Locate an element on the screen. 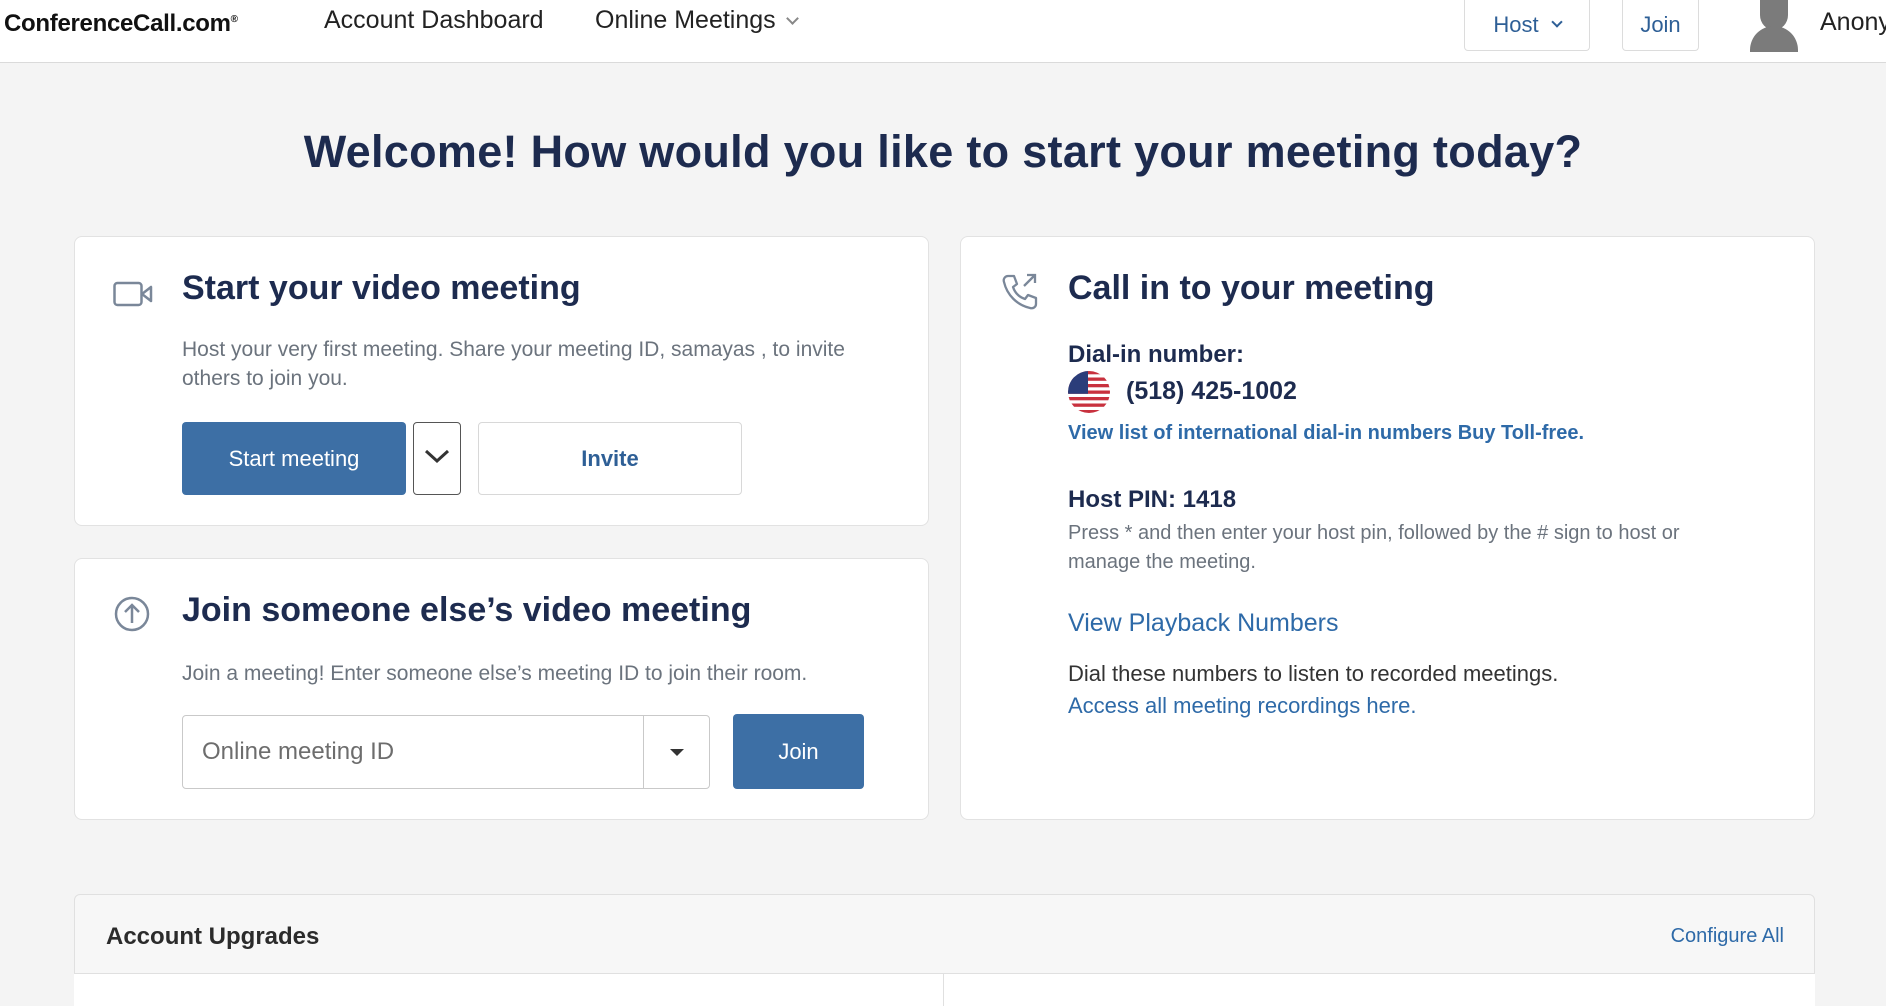 This screenshot has height=1006, width=1886. meeting-id-placeholder: Online meeting ID is located at coordinates (298, 751).